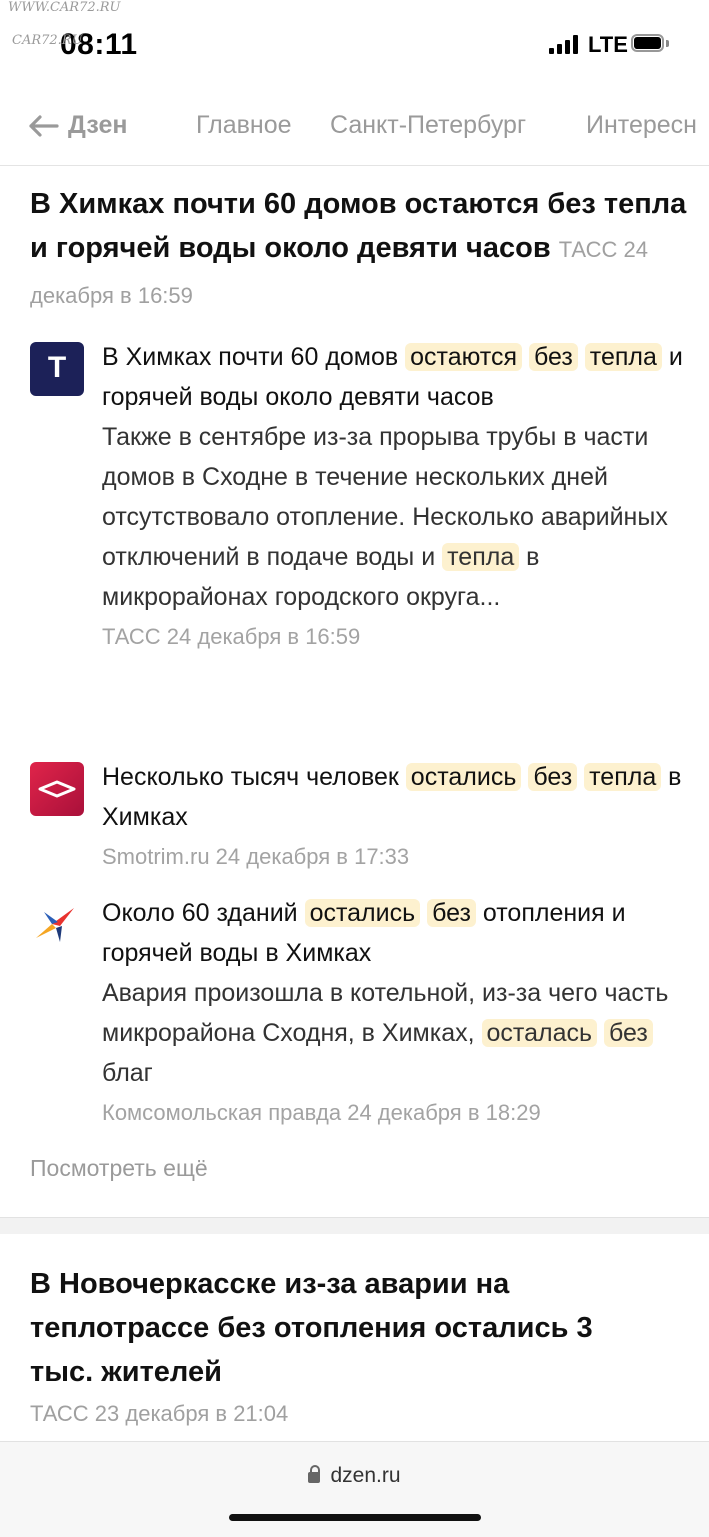 The width and height of the screenshot is (709, 1537). Describe the element at coordinates (314, 1474) in the screenshot. I see `lock-icon` at that location.